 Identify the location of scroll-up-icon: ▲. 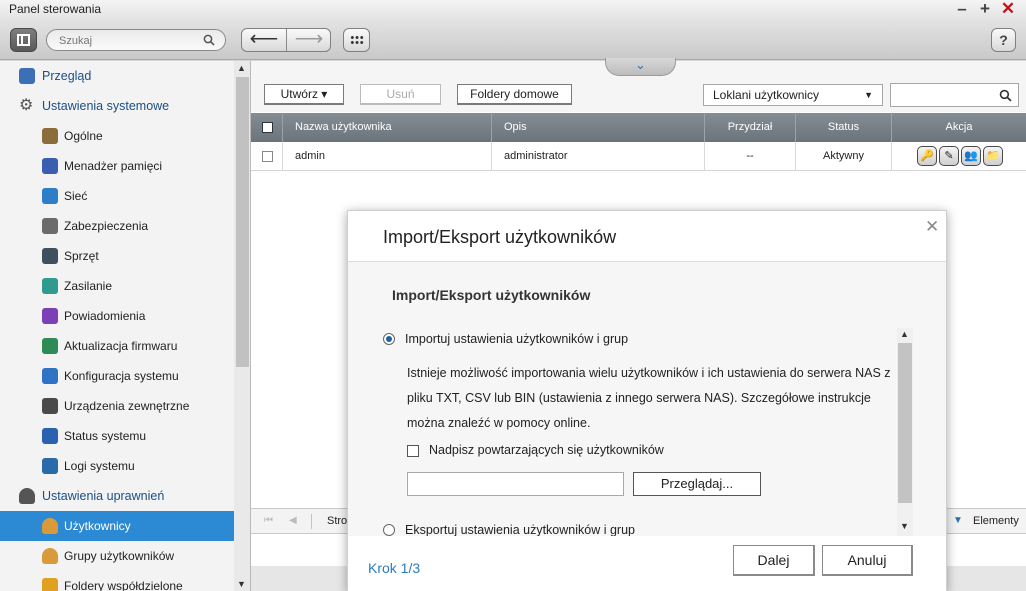
(904, 334).